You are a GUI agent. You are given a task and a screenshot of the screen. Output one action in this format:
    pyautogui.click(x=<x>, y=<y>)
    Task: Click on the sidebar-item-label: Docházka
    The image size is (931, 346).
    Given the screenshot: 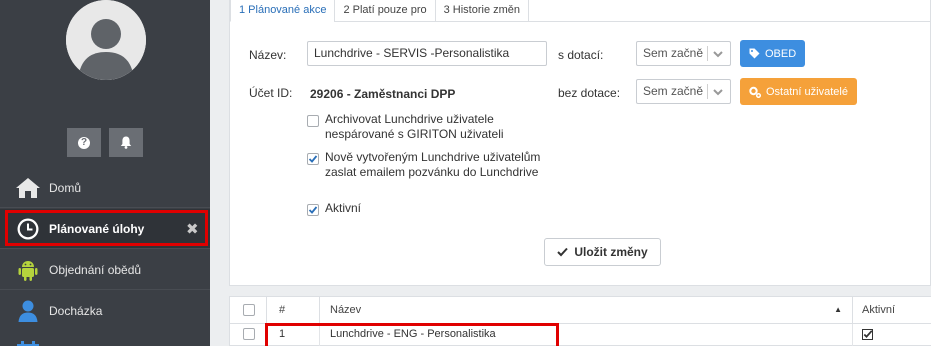 What is the action you would take?
    pyautogui.click(x=76, y=311)
    